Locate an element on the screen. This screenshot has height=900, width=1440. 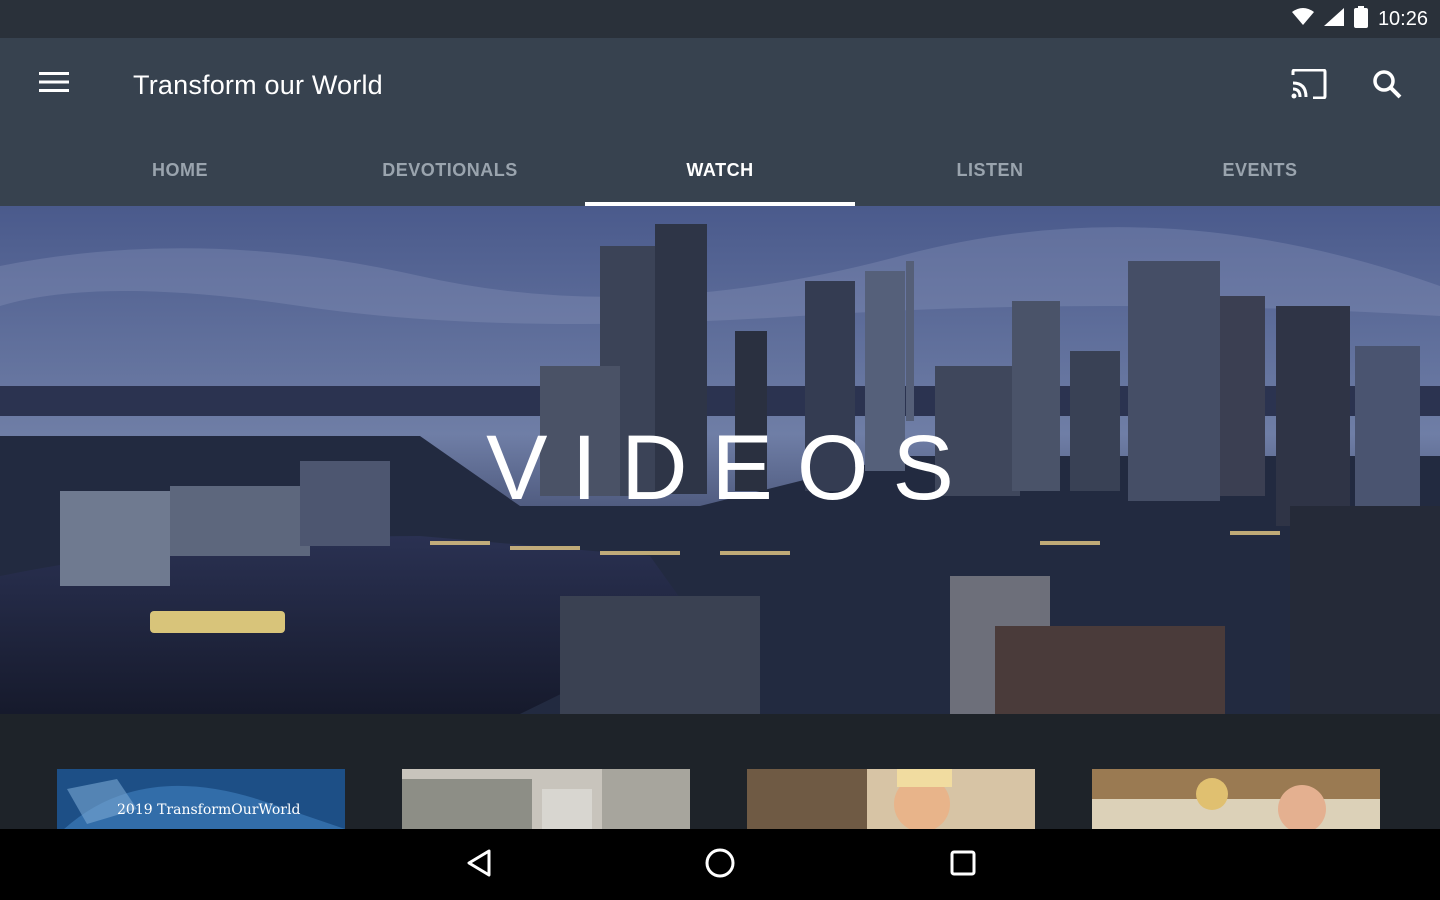
tab-home: HOME is located at coordinates (180, 170).